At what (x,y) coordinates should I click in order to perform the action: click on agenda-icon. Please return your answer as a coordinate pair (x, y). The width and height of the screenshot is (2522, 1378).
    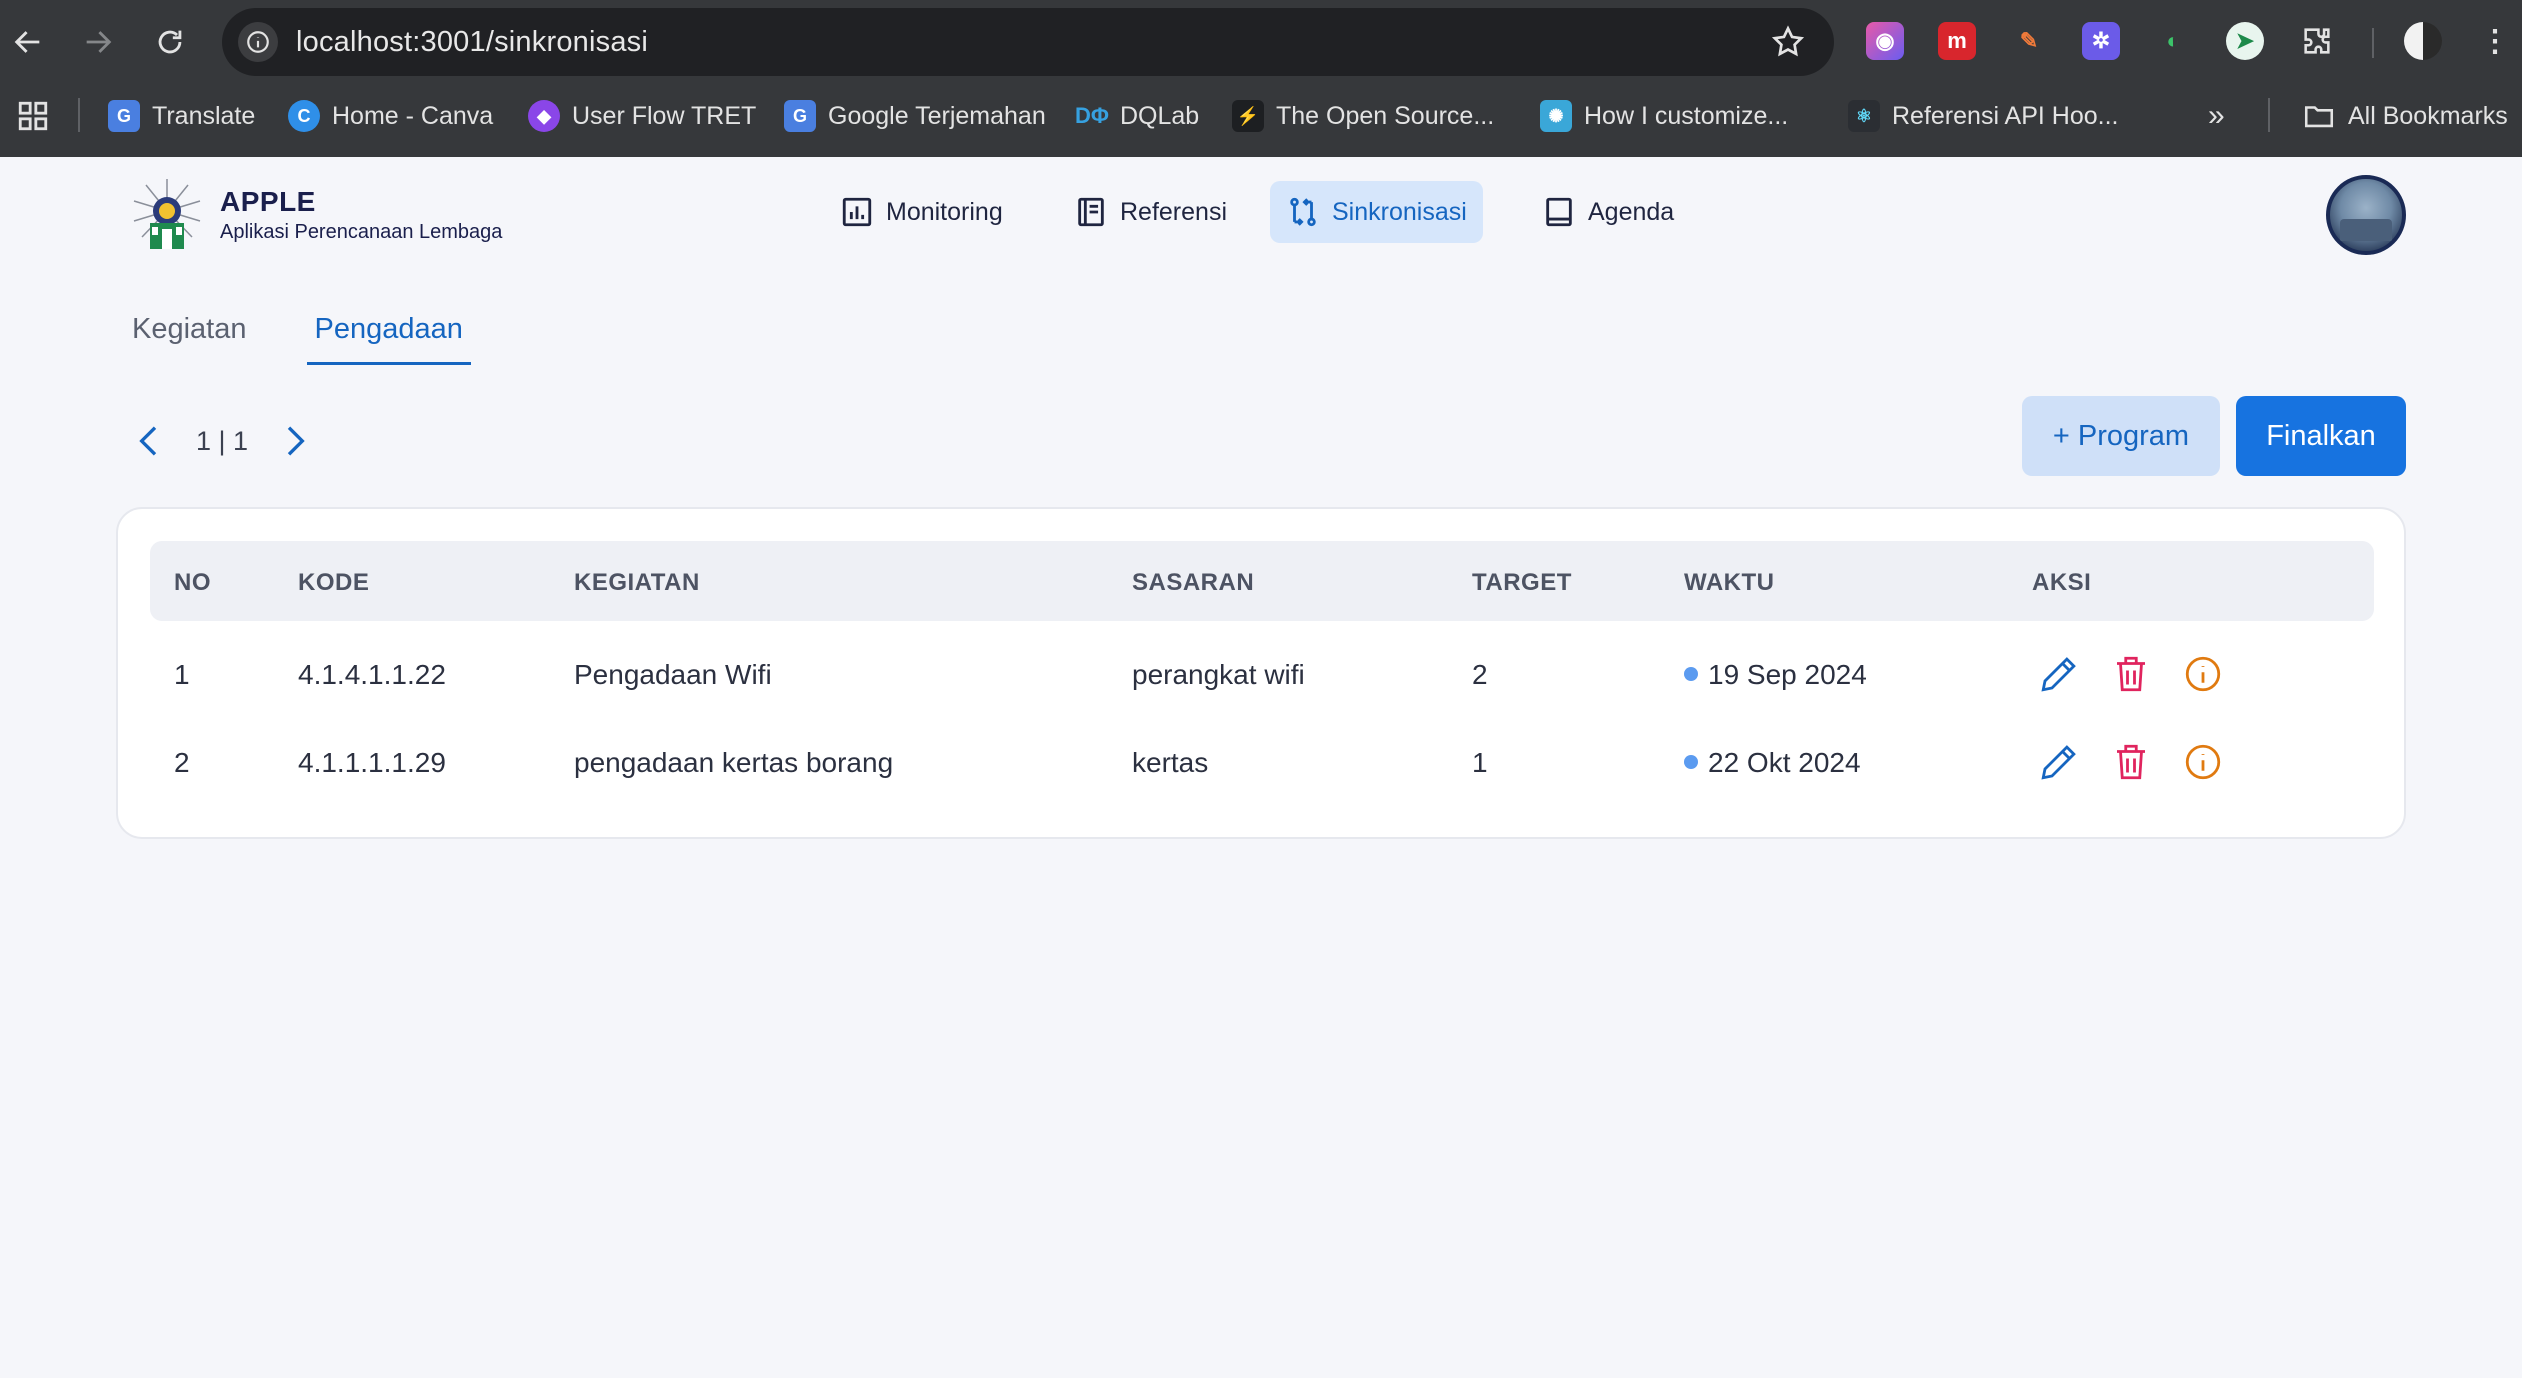
    Looking at the image, I should click on (1559, 212).